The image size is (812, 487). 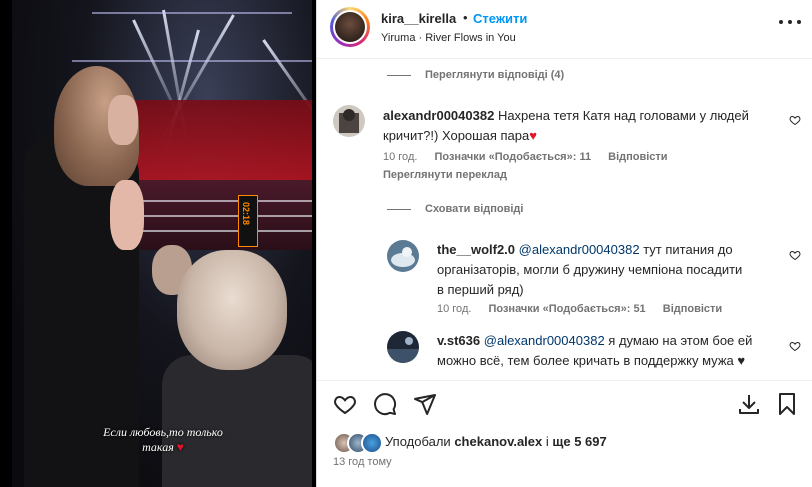 I want to click on like-icon, so click(x=345, y=404).